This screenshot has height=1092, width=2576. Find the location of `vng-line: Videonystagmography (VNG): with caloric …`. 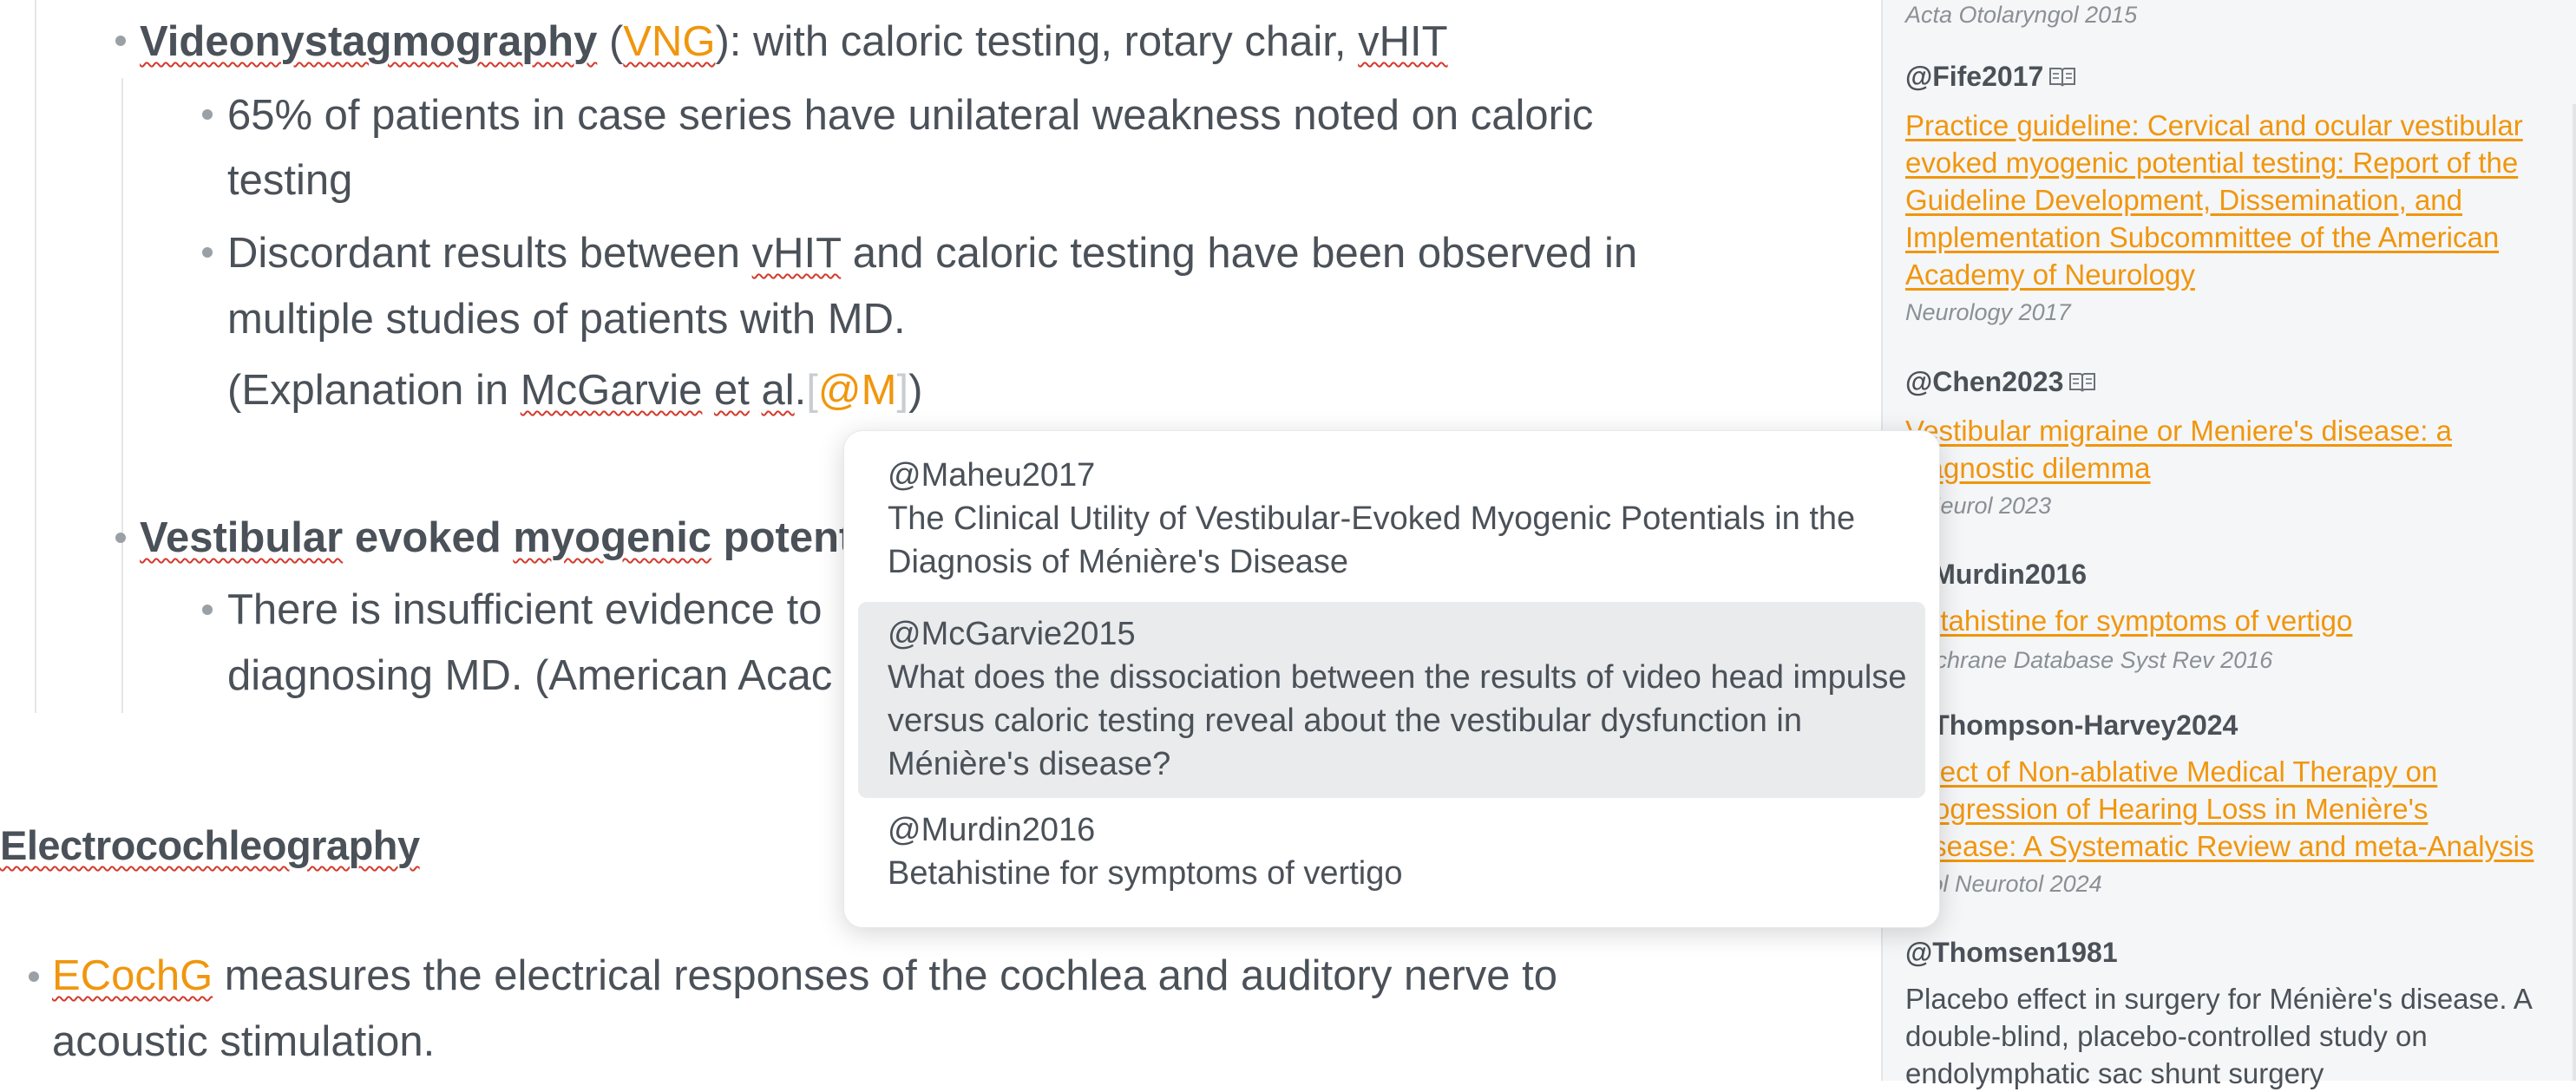

vng-line: Videonystagmography (VNG): with caloric … is located at coordinates (794, 41).